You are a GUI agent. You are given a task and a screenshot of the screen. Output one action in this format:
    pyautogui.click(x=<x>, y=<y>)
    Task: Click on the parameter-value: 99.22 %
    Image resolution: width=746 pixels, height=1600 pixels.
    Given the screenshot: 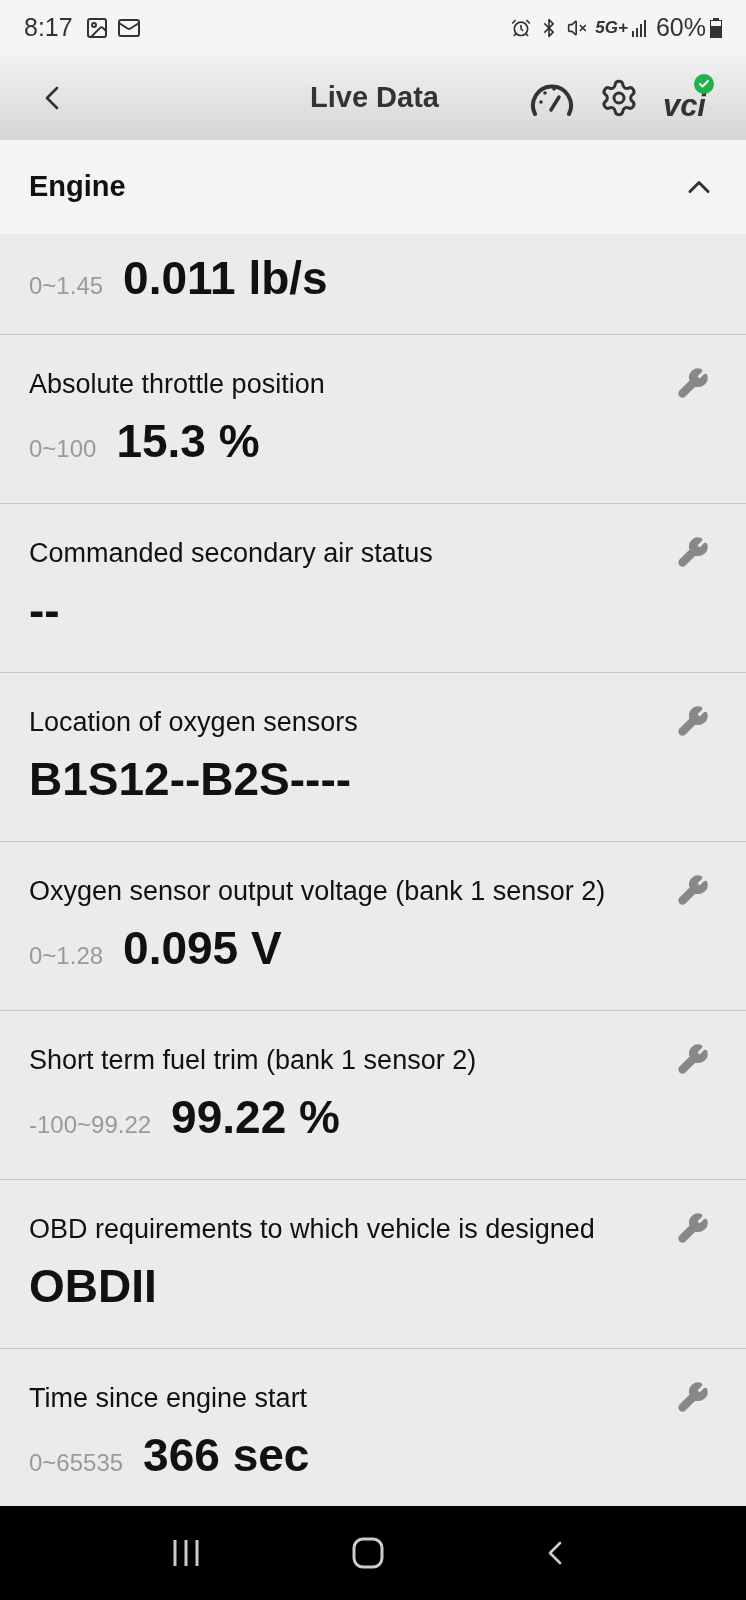 What is the action you would take?
    pyautogui.click(x=255, y=1117)
    